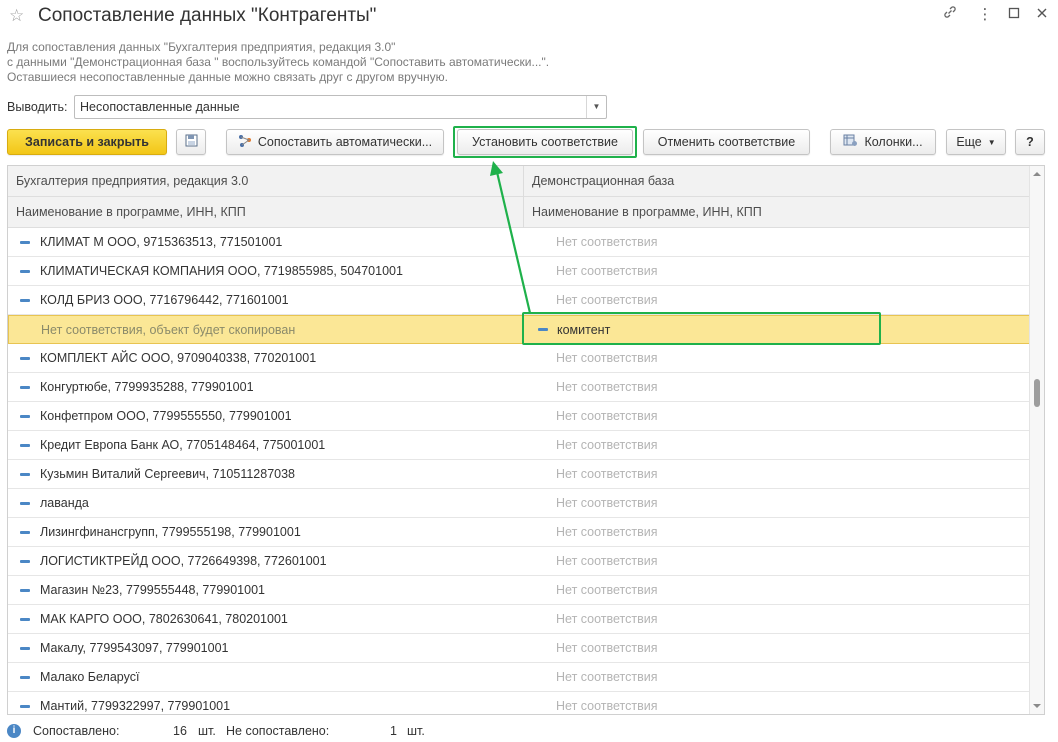 This screenshot has height=742, width=1058. Describe the element at coordinates (985, 15) in the screenshot. I see `more-icon: ⋮` at that location.